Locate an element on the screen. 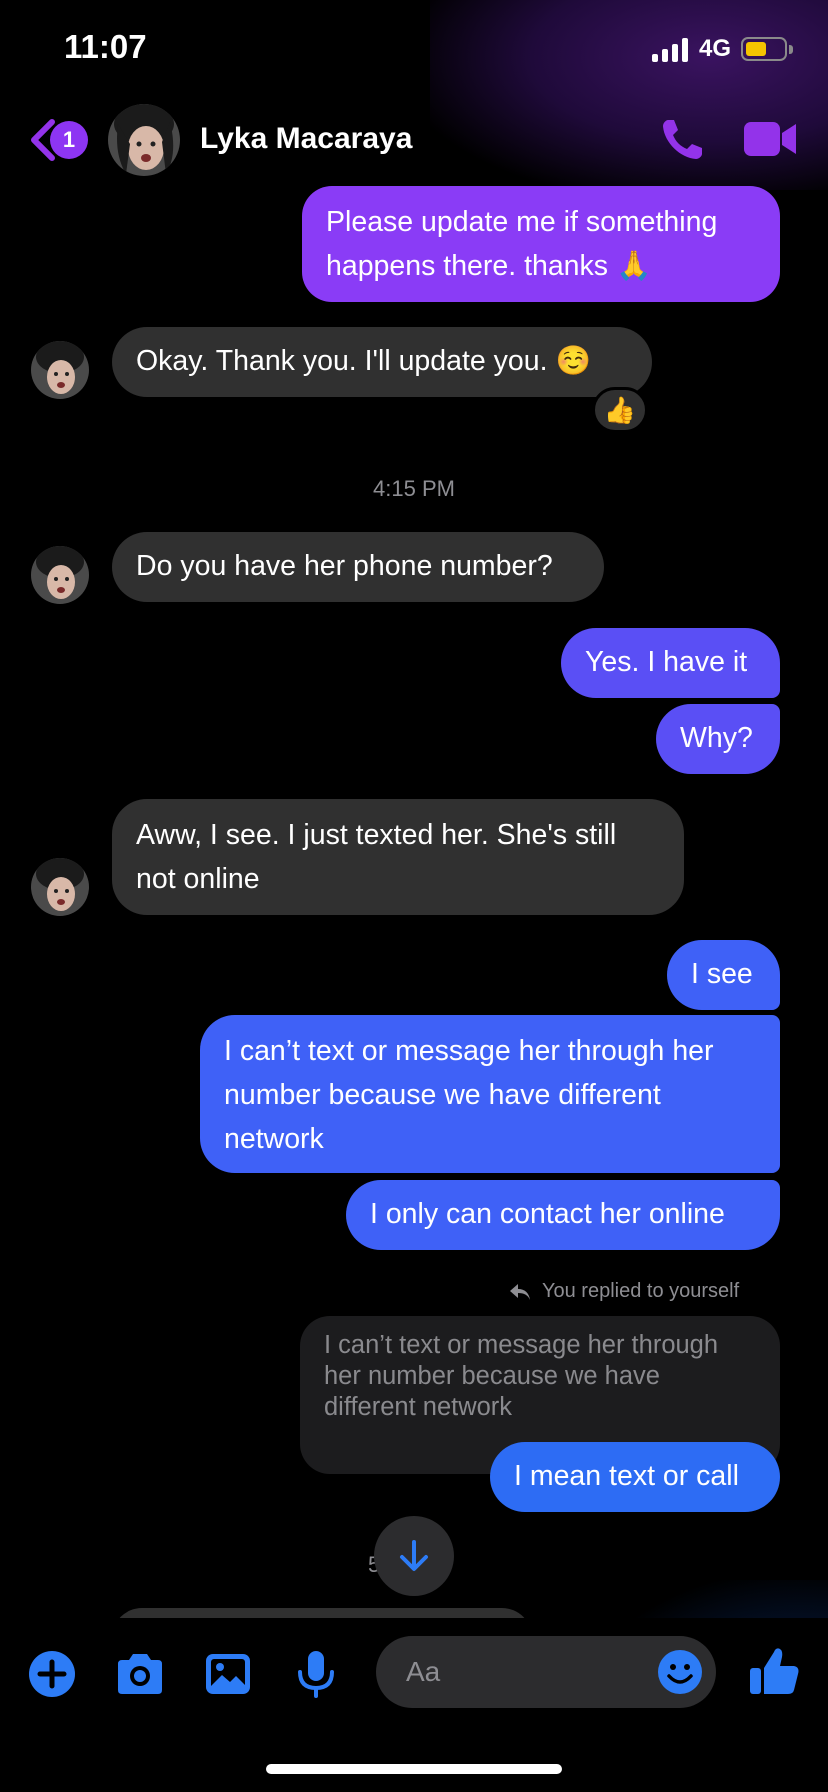 This screenshot has width=828, height=1792. scroll-to-bottom-button is located at coordinates (414, 1556).